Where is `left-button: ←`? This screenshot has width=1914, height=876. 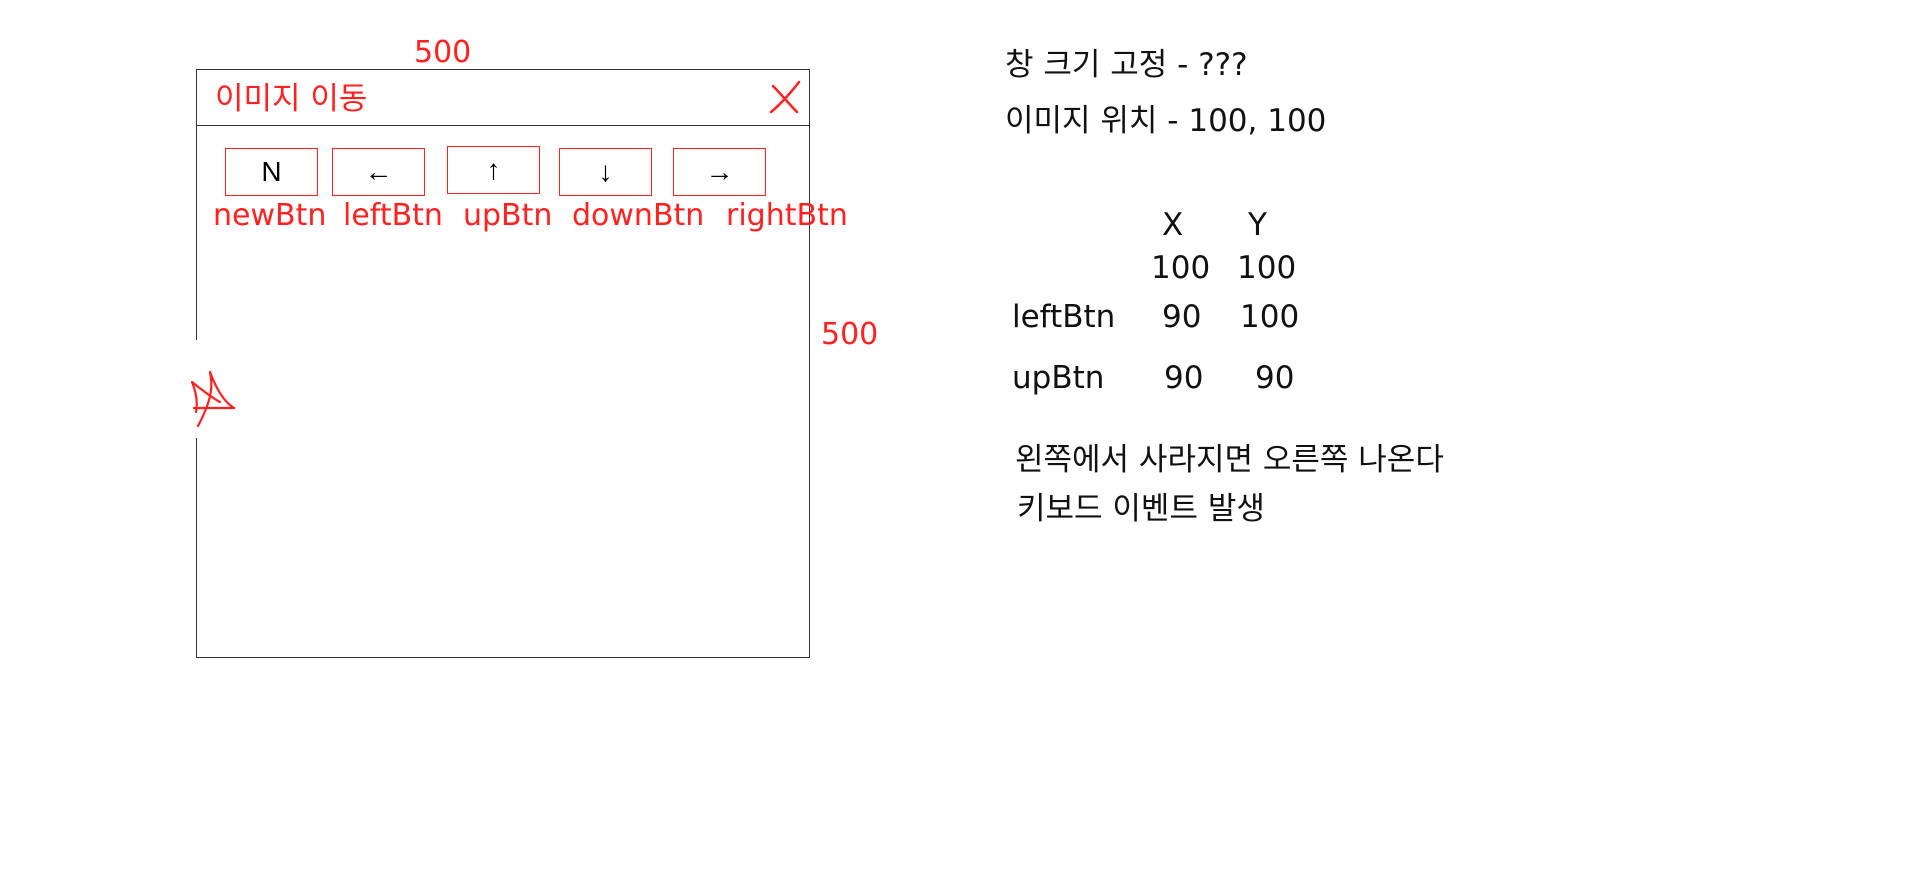 left-button: ← is located at coordinates (378, 172).